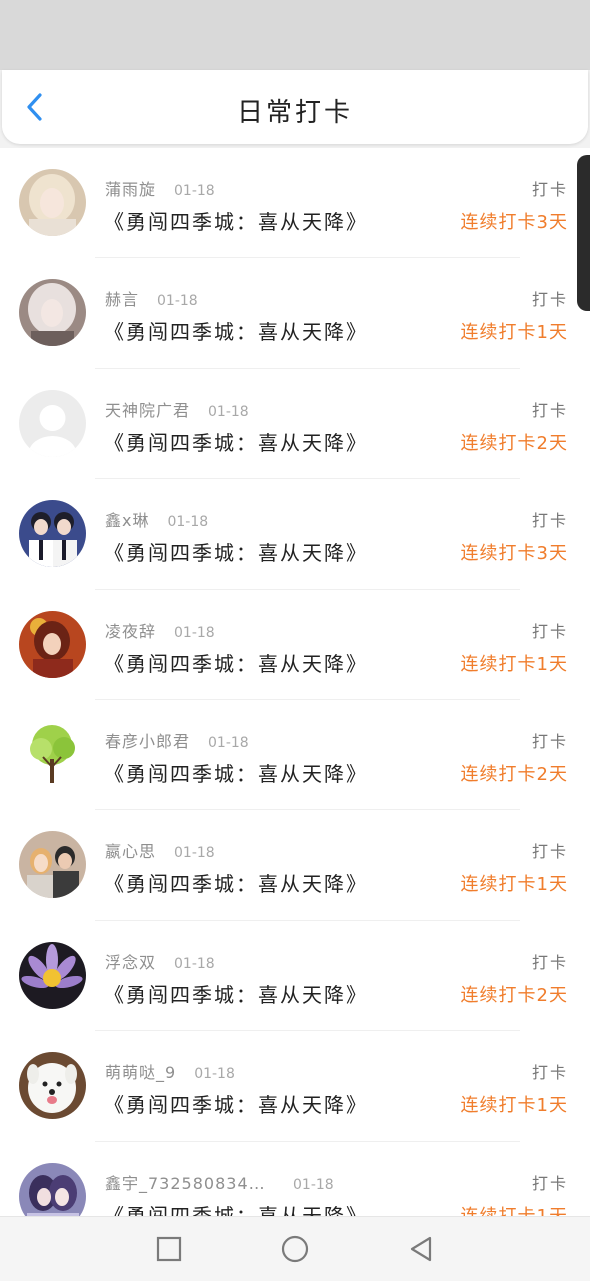  What do you see at coordinates (583, 233) in the screenshot?
I see `side-drawer-handle` at bounding box center [583, 233].